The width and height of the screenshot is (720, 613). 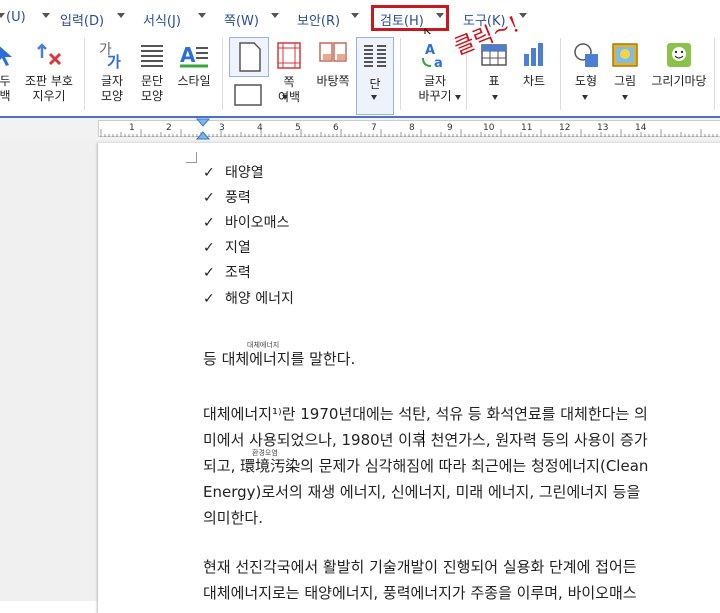 I want to click on style-button: A 스타일, so click(x=194, y=64).